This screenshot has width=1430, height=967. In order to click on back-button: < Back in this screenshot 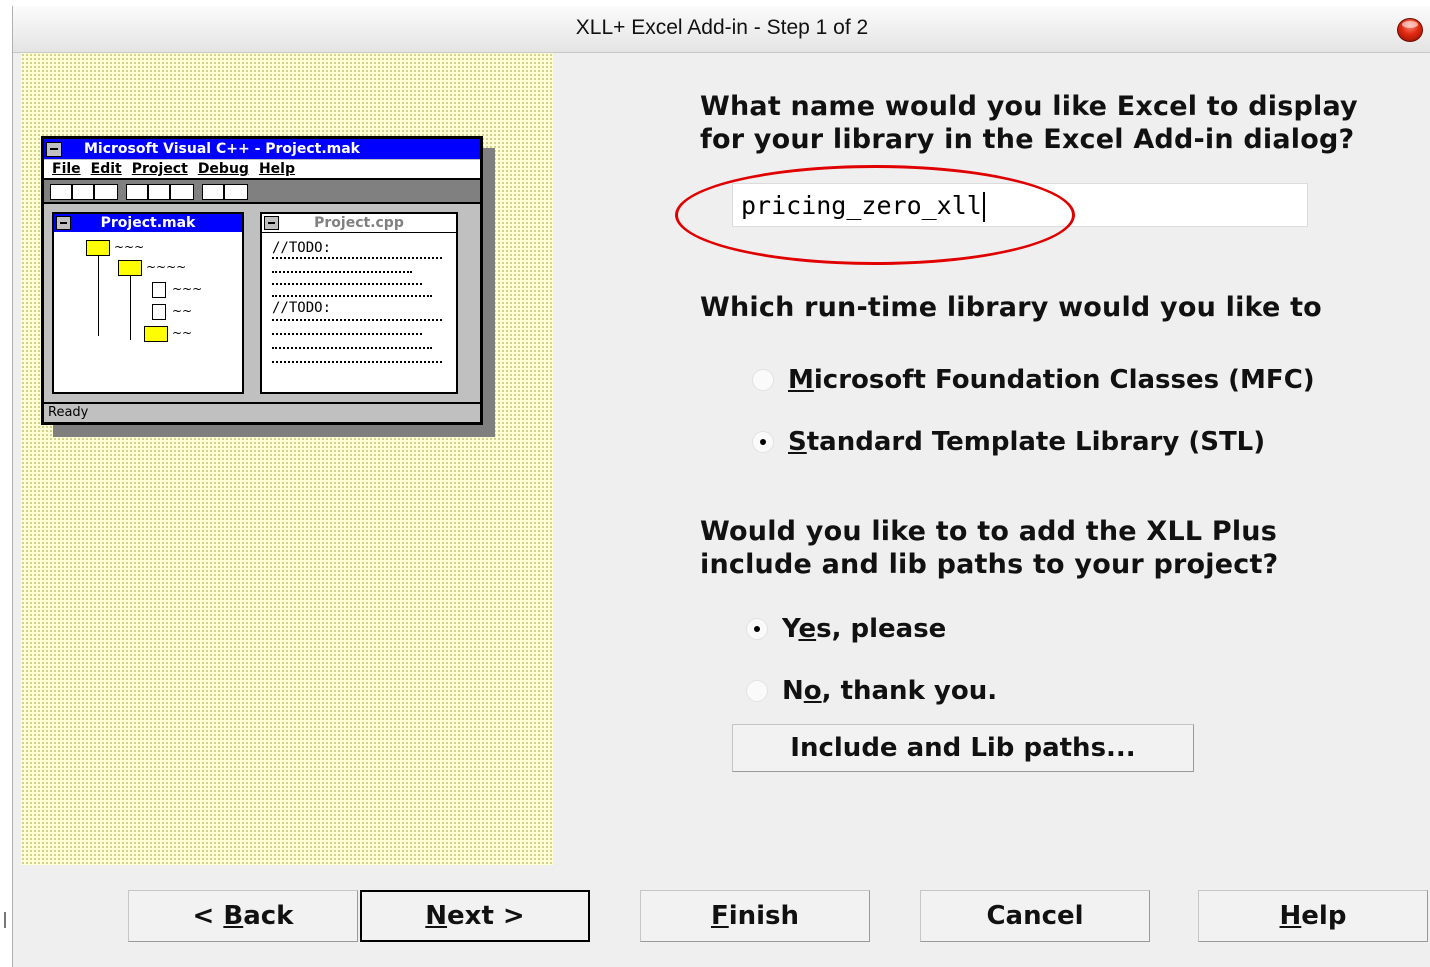, I will do `click(243, 916)`.